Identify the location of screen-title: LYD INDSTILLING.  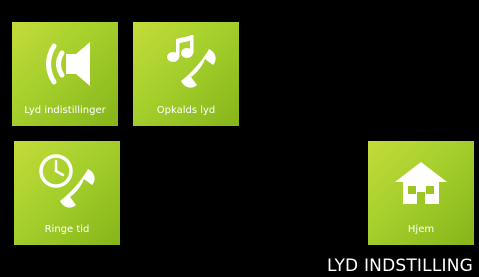
(400, 266).